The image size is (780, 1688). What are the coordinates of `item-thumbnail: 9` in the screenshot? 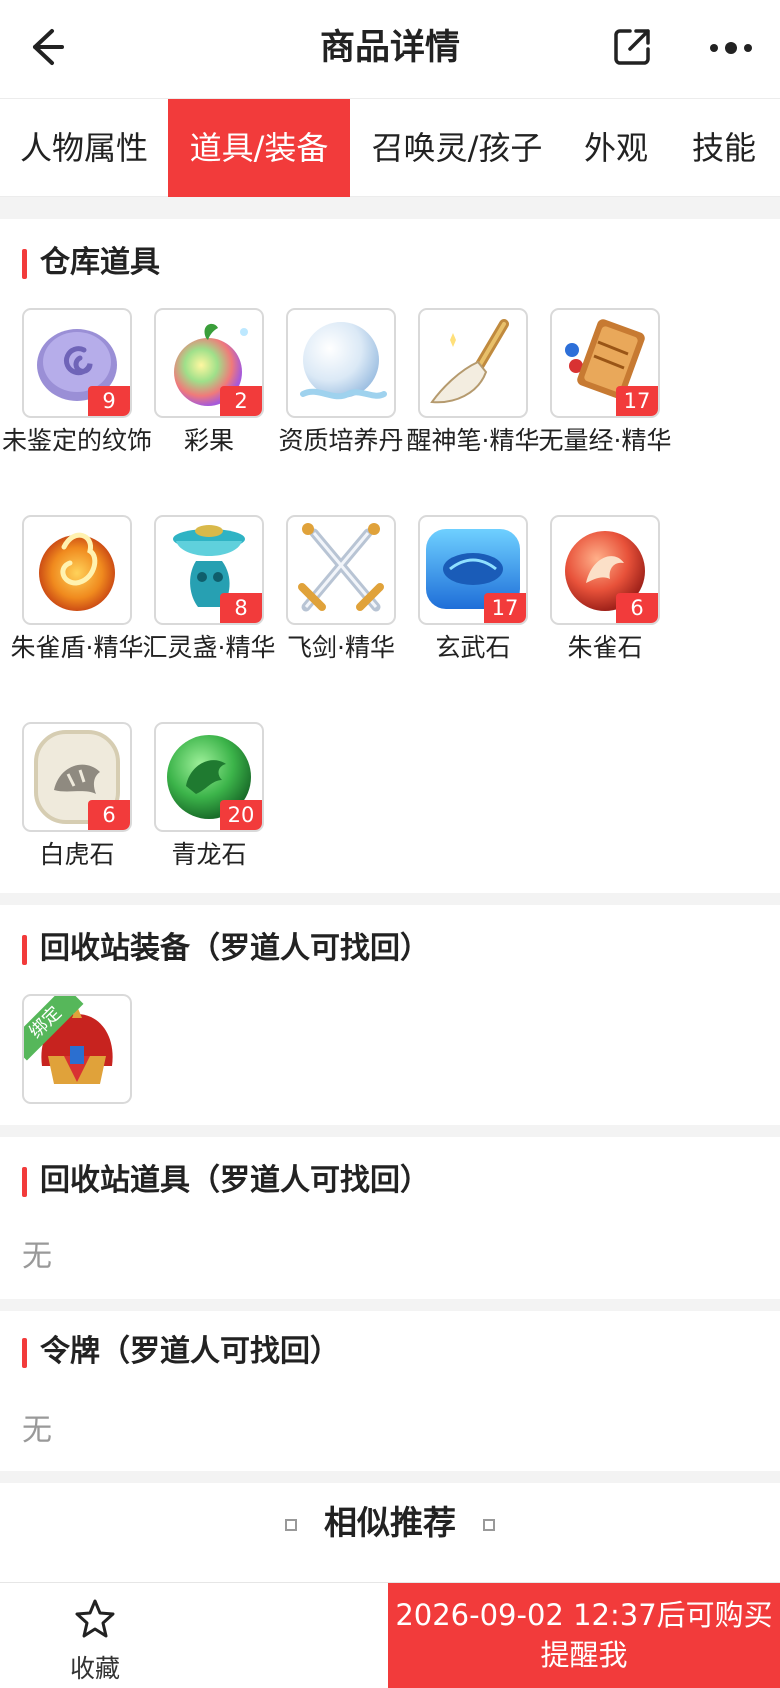 It's located at (77, 363).